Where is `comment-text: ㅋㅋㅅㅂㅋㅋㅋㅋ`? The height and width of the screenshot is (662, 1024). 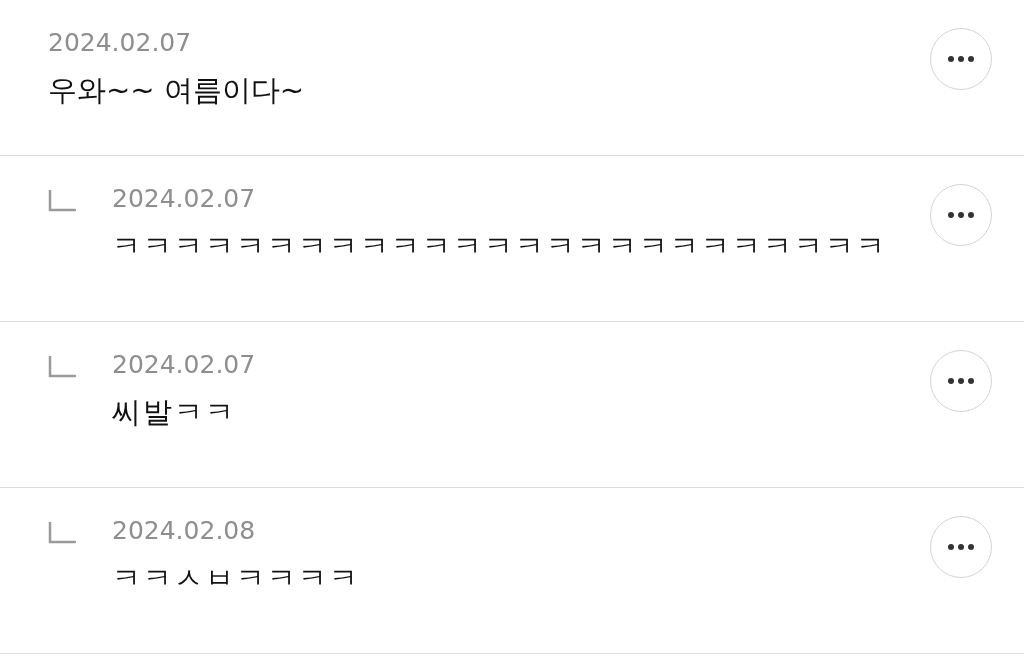
comment-text: ㅋㅋㅅㅂㅋㅋㅋㅋ is located at coordinates (236, 578).